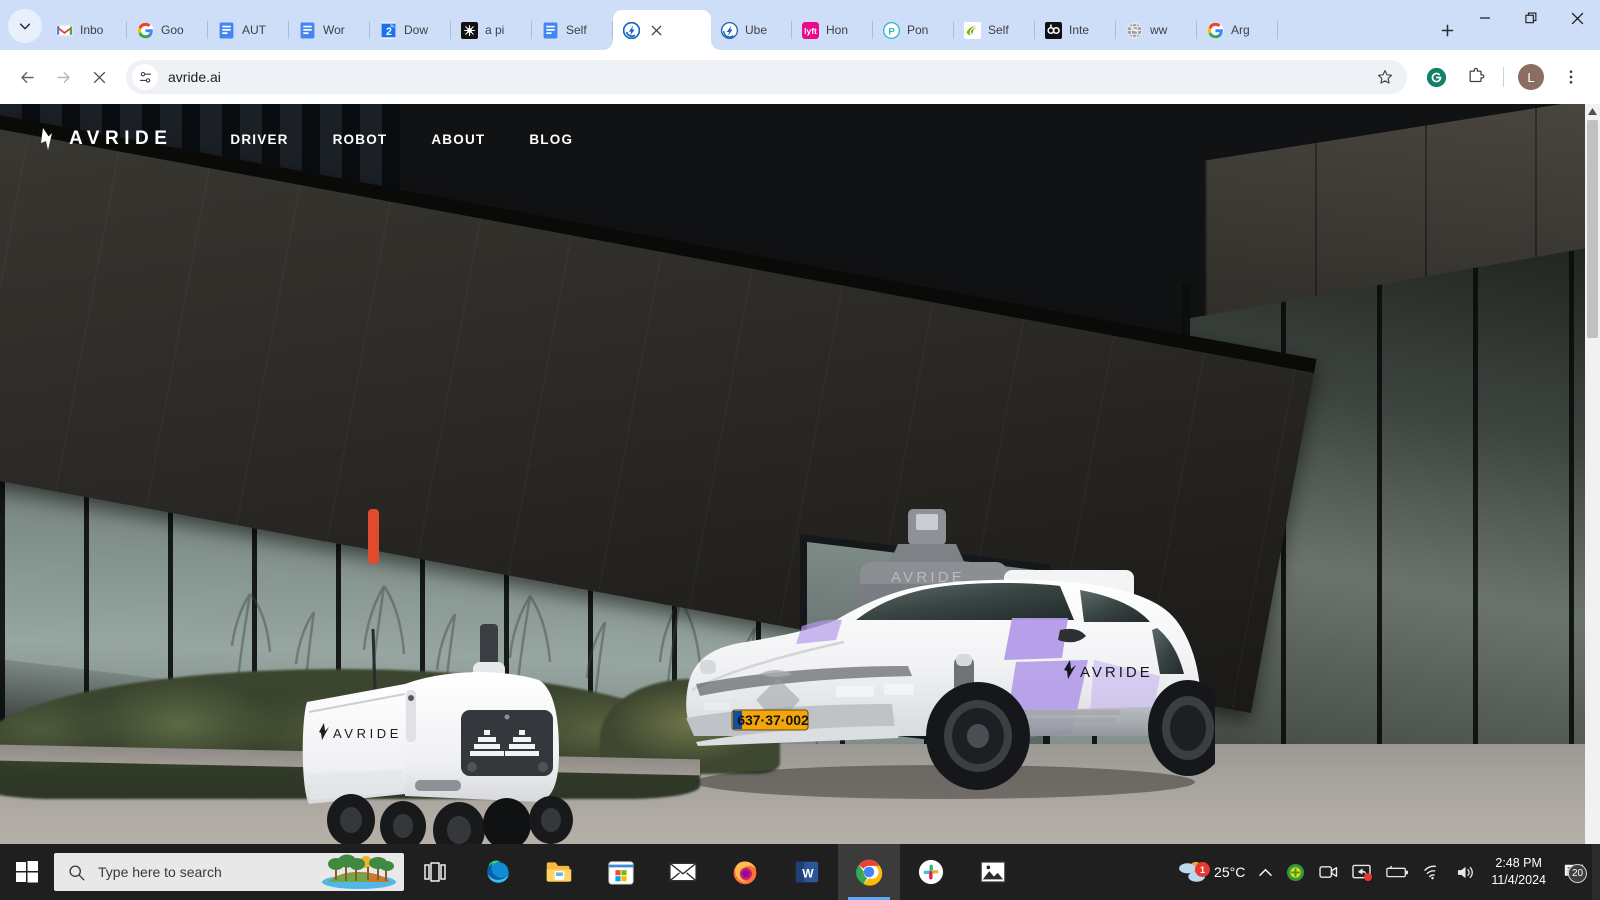 Image resolution: width=1600 pixels, height=900 pixels. What do you see at coordinates (1574, 872) in the screenshot?
I see `notifications-button: 20` at bounding box center [1574, 872].